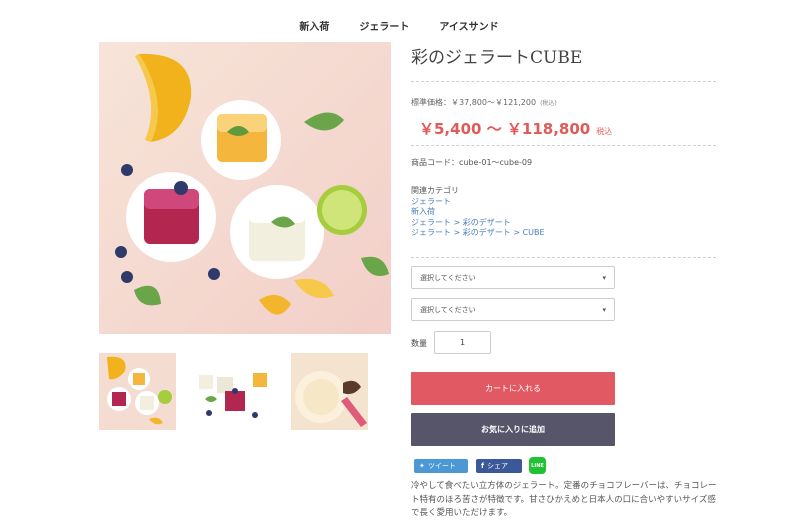 The image size is (798, 521). Describe the element at coordinates (513, 309) in the screenshot. I see `option-select-2: 選択してください ▾` at that location.